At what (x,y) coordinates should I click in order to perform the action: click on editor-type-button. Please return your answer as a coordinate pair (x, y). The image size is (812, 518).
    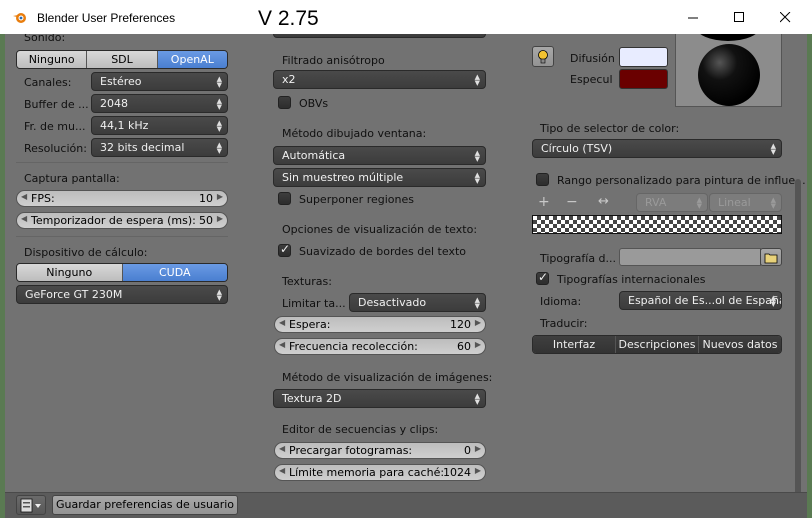
    Looking at the image, I should click on (31, 505).